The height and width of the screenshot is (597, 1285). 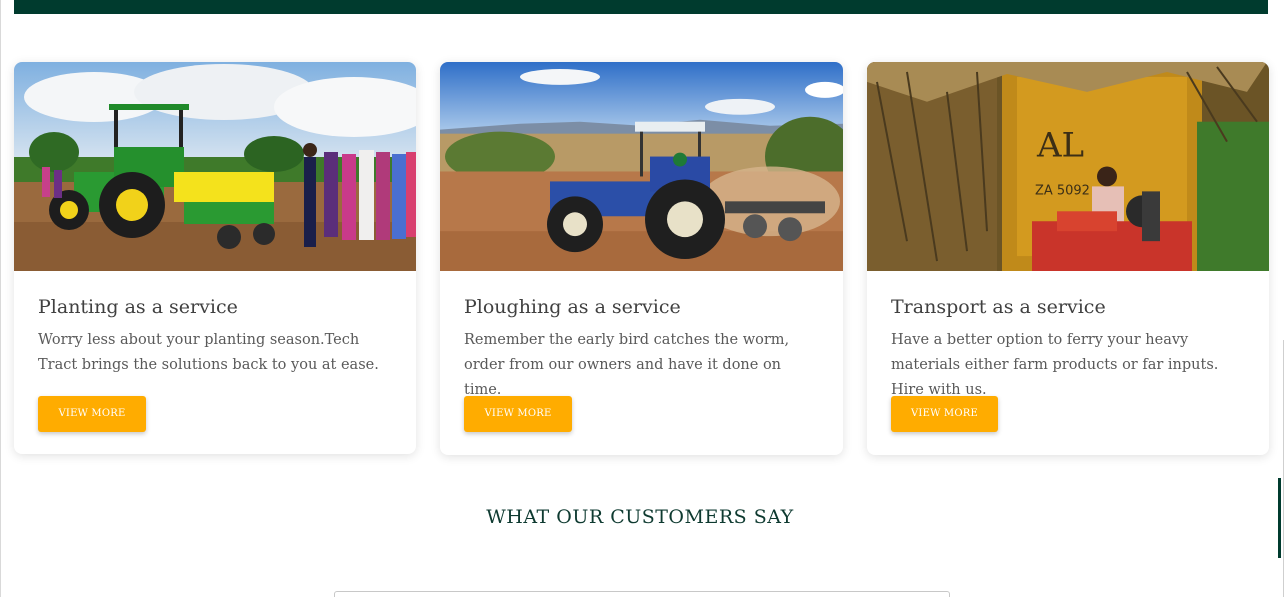 What do you see at coordinates (1068, 166) in the screenshot?
I see `transport-tractor-photo: AL ZA 5092` at bounding box center [1068, 166].